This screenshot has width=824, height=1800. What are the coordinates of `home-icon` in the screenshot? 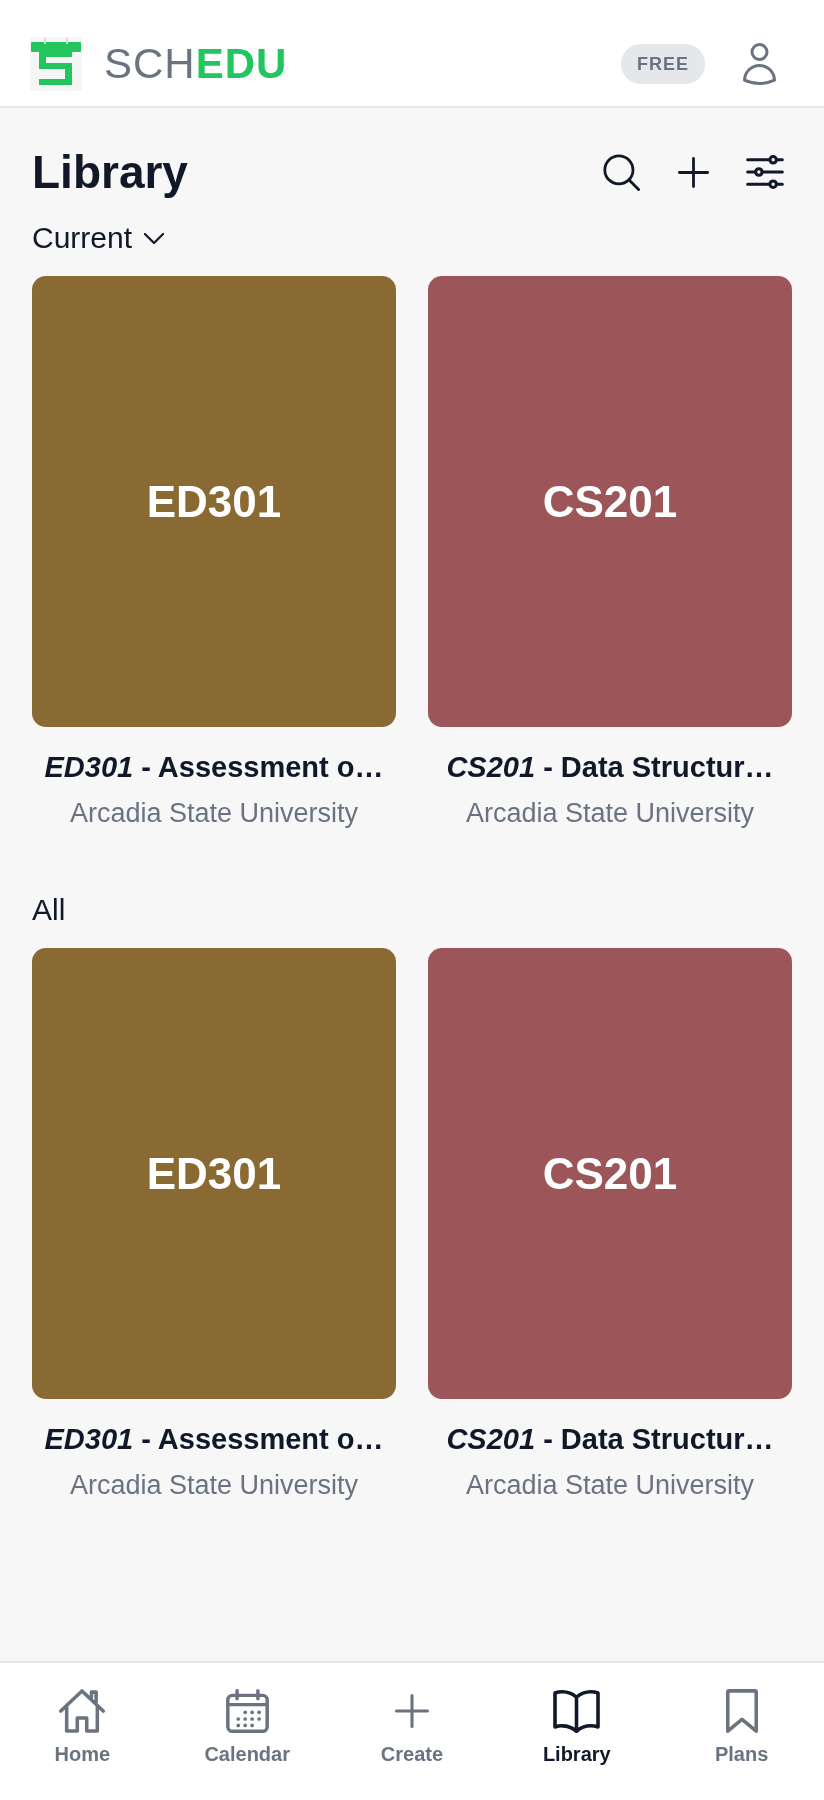 It's located at (82, 1711).